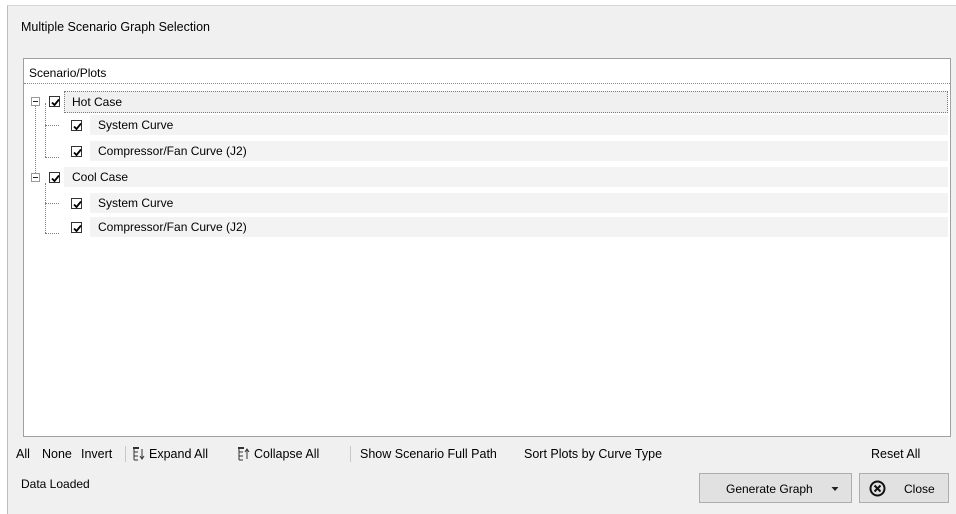  What do you see at coordinates (487, 83) in the screenshot?
I see `header-separator` at bounding box center [487, 83].